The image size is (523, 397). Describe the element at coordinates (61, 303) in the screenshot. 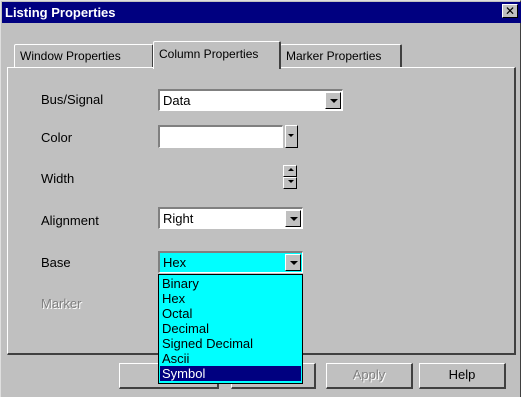

I see `marker-label: Marker` at that location.